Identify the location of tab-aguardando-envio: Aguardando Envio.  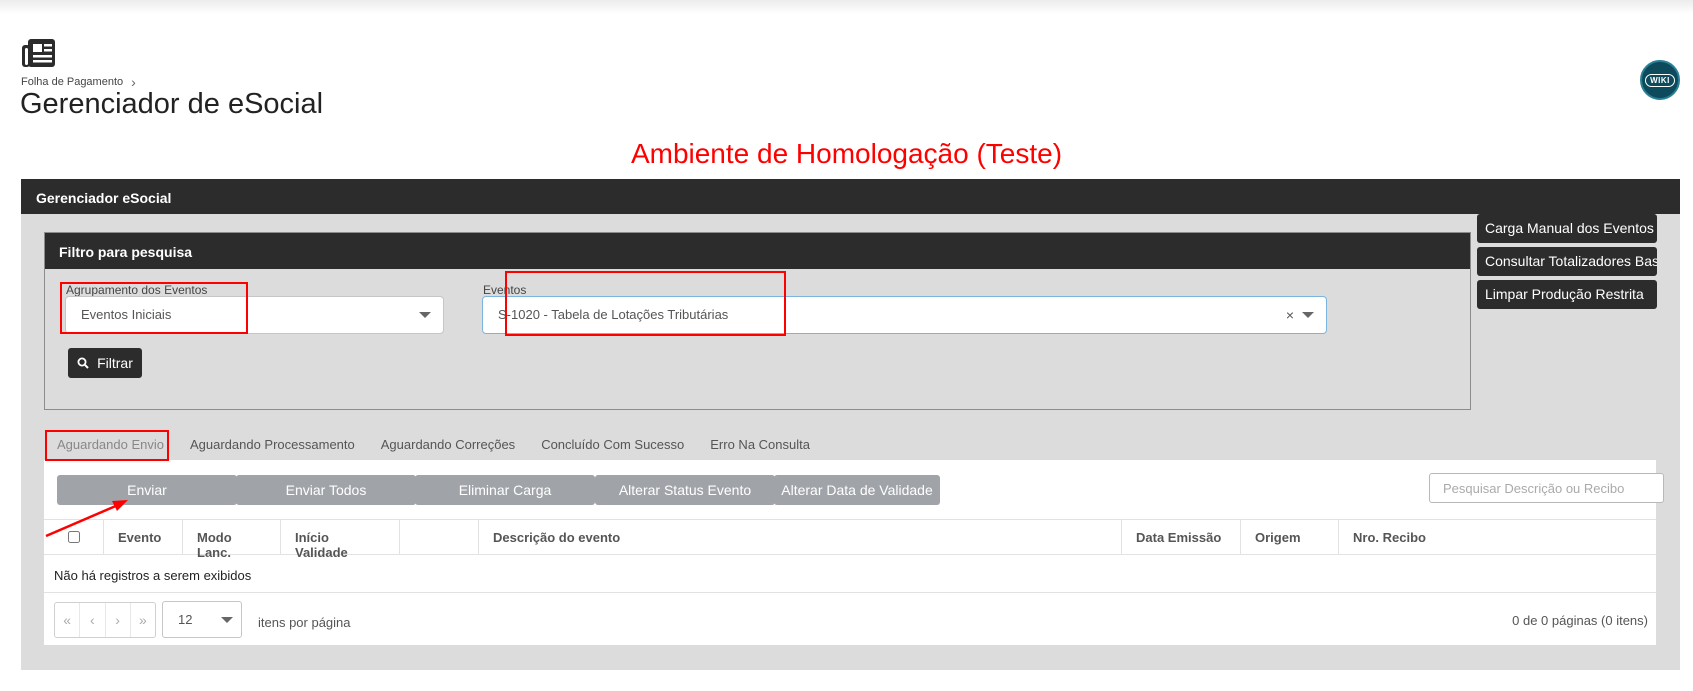
(110, 444).